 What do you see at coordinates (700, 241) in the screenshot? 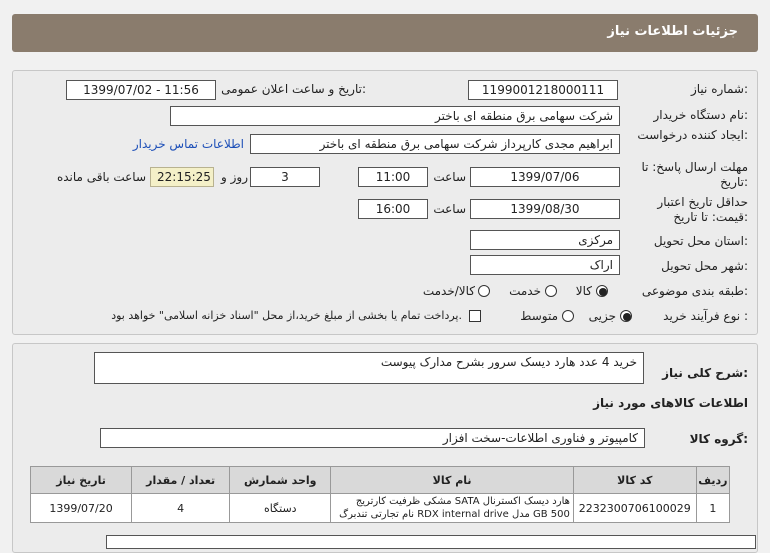
I see `province-label: استان محل تحویل:` at bounding box center [700, 241].